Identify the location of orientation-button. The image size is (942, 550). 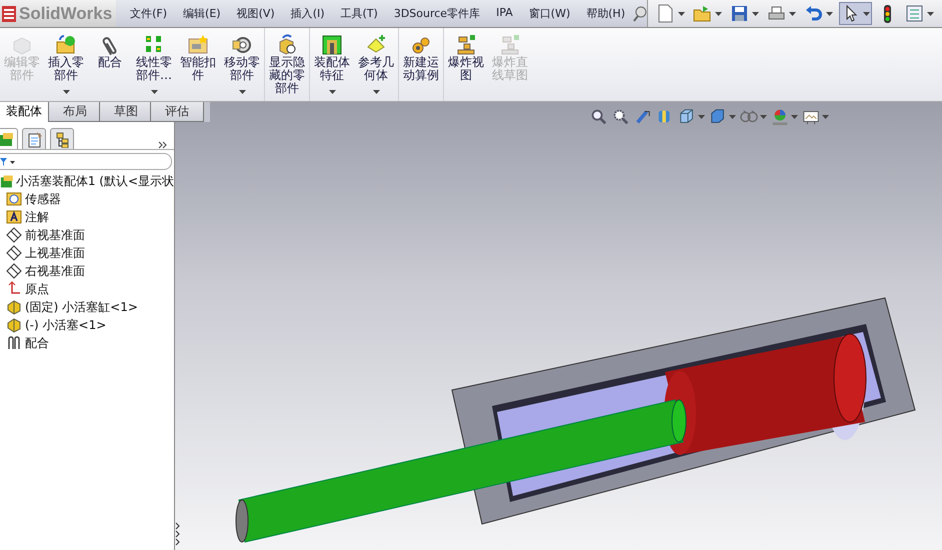
(691, 117).